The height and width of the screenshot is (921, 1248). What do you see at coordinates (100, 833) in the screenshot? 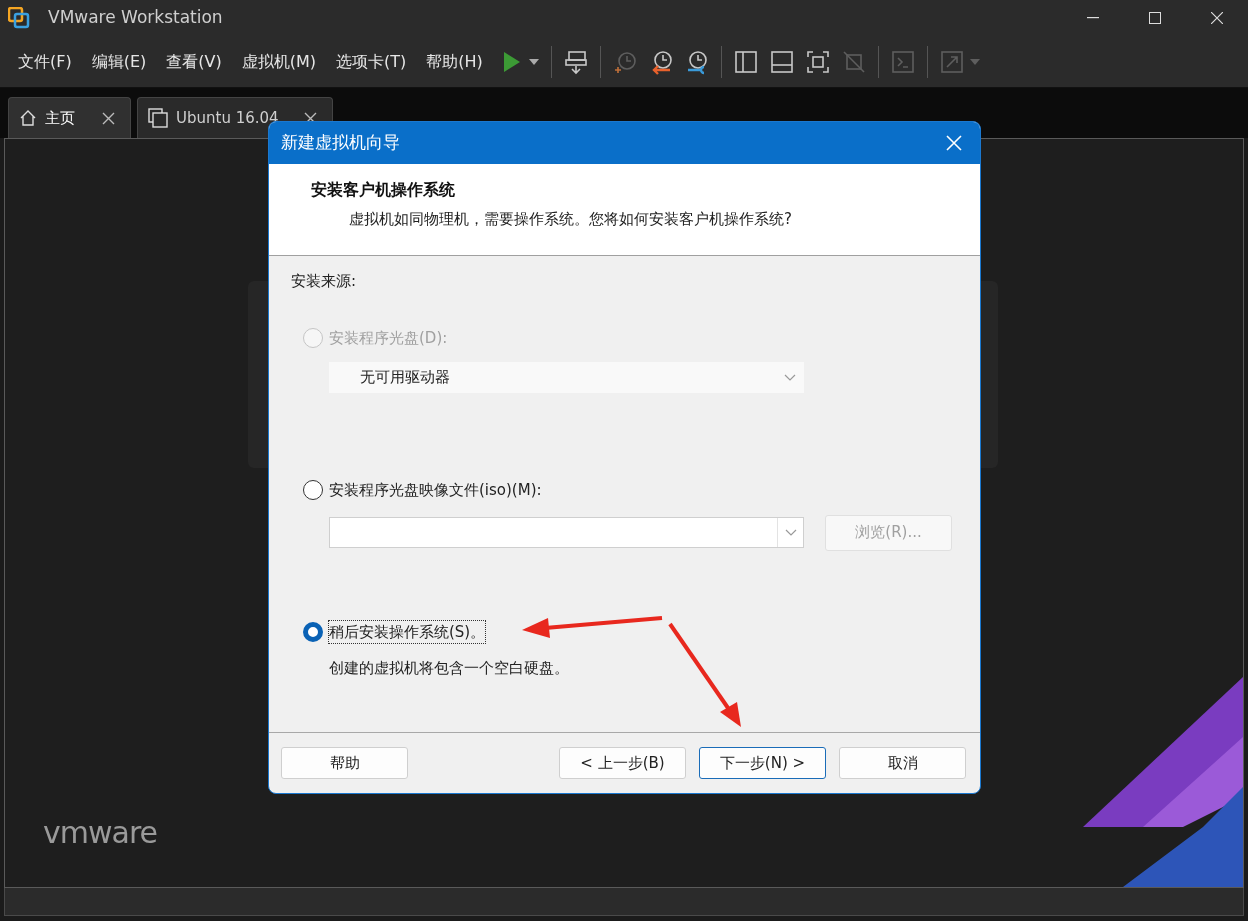
I see `vmware-logo: vmware` at bounding box center [100, 833].